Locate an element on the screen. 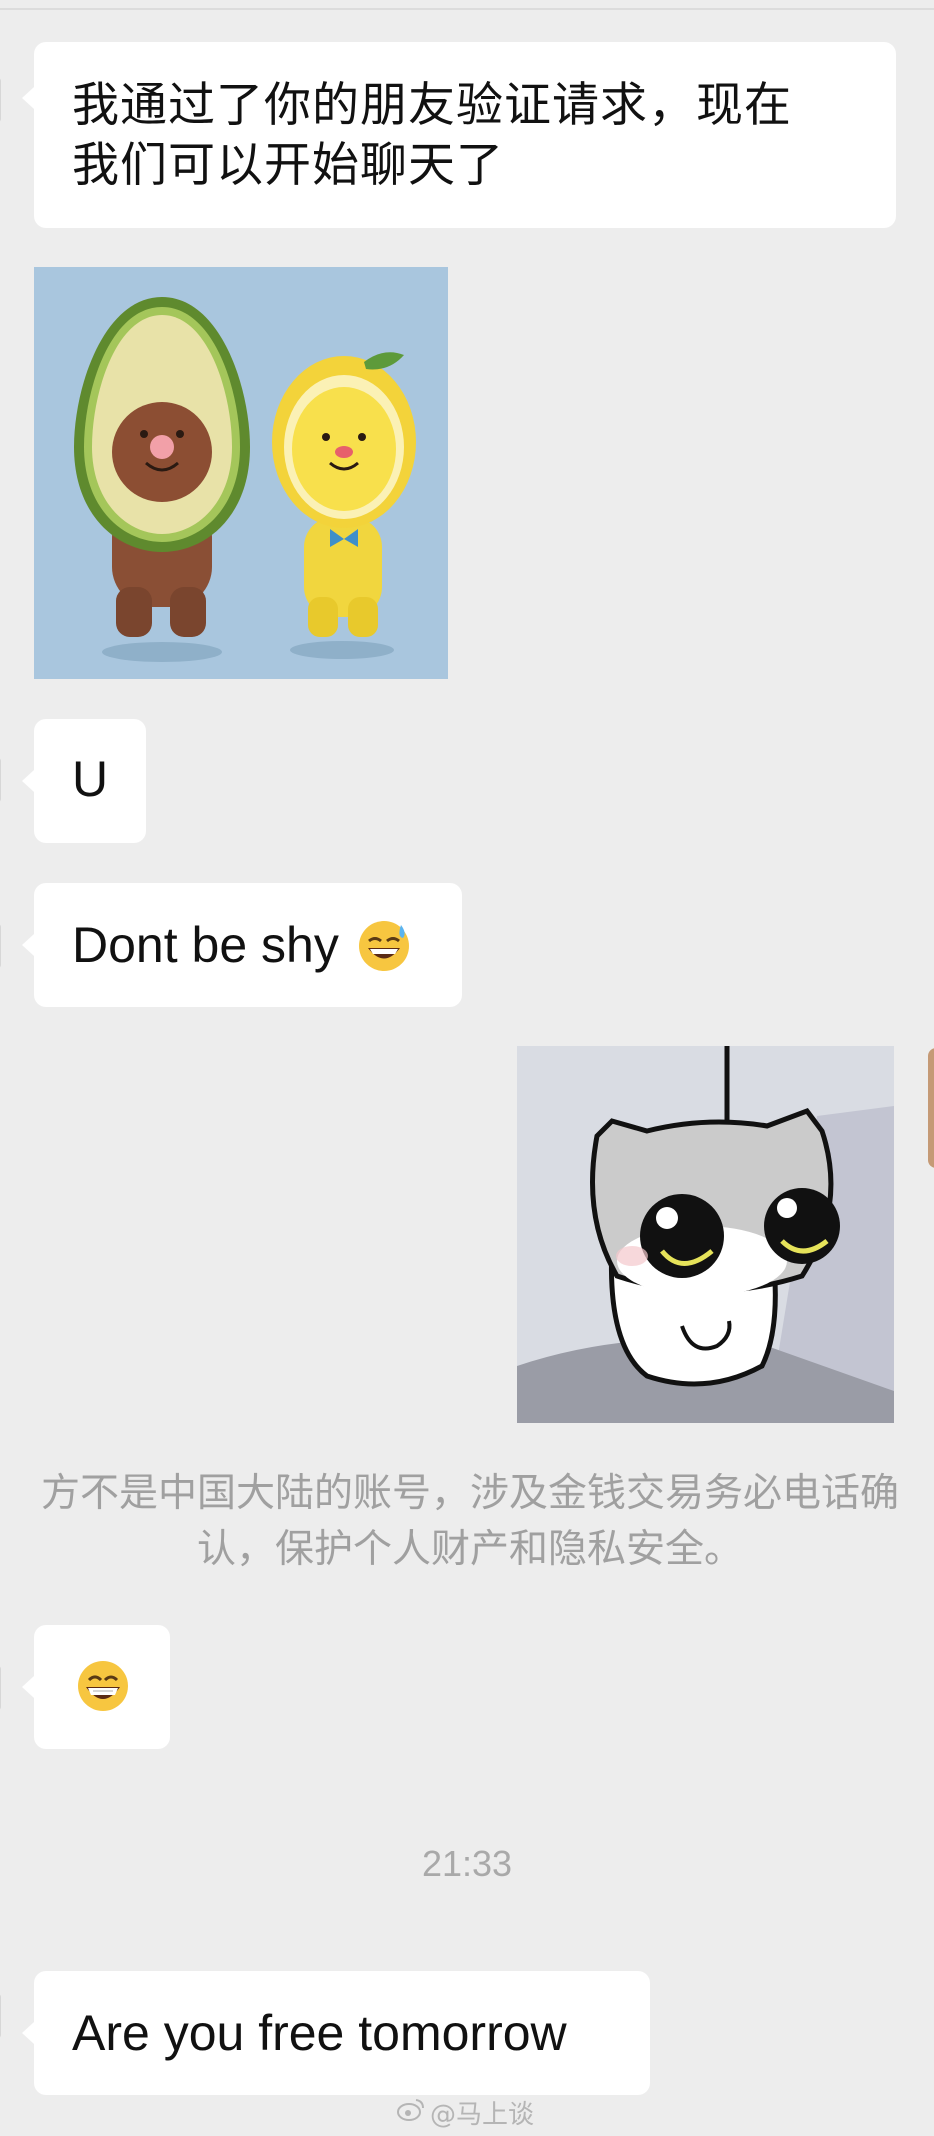 The width and height of the screenshot is (934, 2136). avocado-lemon-sticker is located at coordinates (241, 473).